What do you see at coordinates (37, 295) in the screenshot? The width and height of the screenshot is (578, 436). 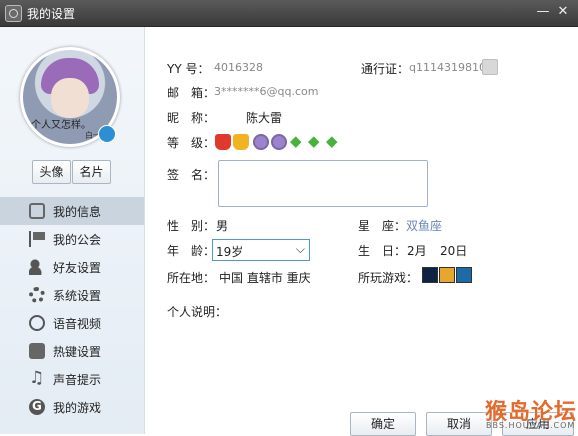 I see `gear-icon` at bounding box center [37, 295].